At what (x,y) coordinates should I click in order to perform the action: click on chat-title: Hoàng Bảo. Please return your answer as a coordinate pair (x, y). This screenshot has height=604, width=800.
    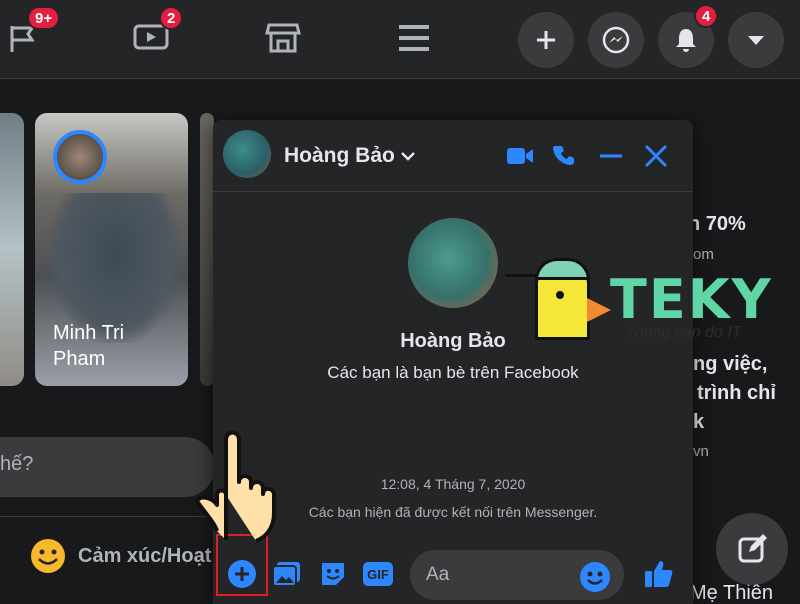
    Looking at the image, I should click on (349, 156).